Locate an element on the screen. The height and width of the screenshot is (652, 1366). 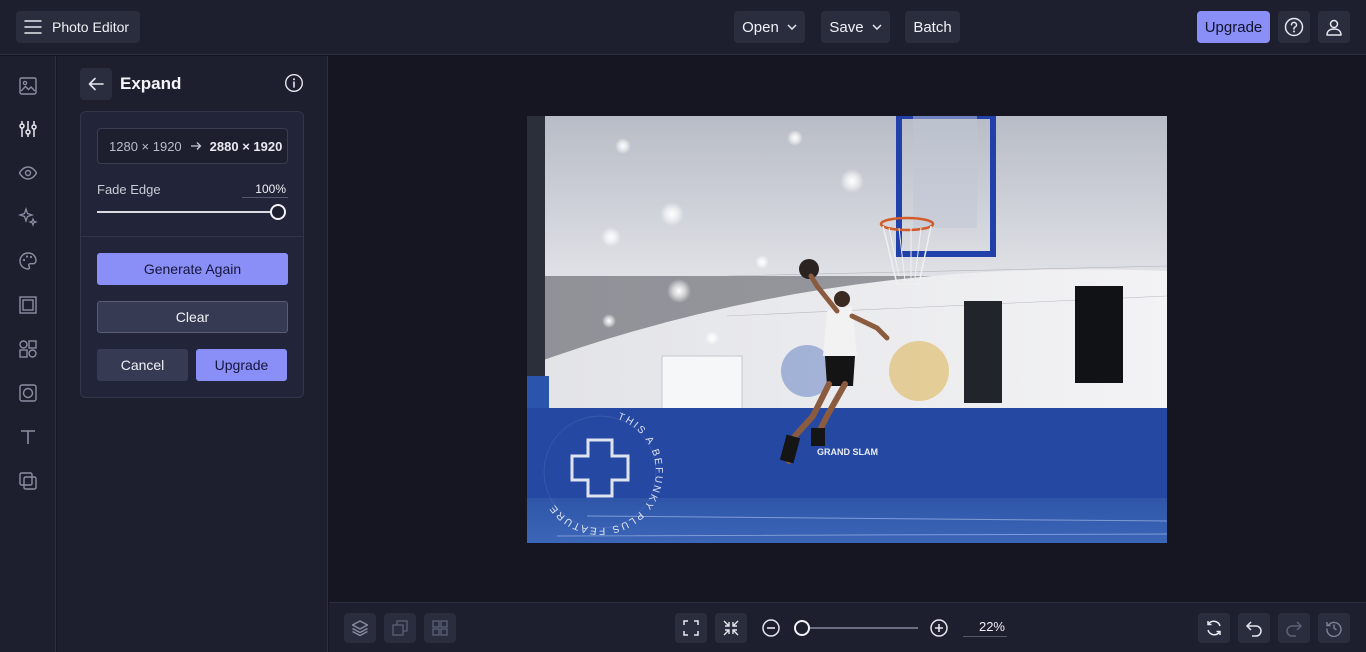
sparkle-icon is located at coordinates (28, 217).